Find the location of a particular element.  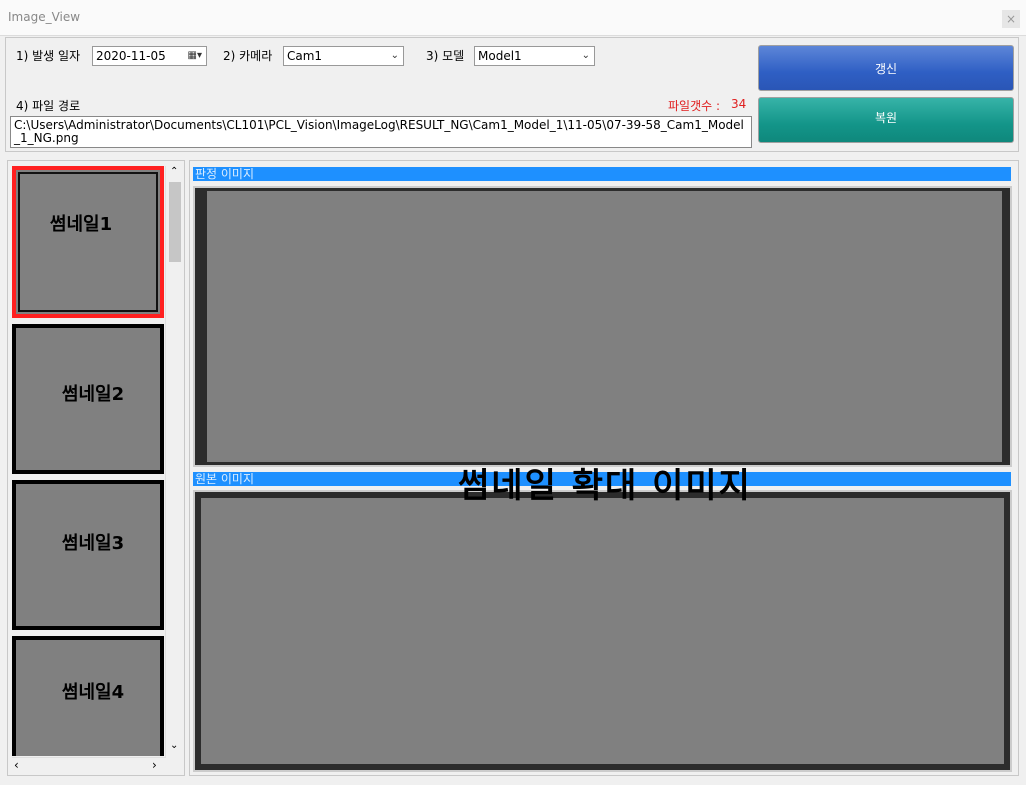

thumbnail-item-4: 썸네일4 is located at coordinates (88, 696).